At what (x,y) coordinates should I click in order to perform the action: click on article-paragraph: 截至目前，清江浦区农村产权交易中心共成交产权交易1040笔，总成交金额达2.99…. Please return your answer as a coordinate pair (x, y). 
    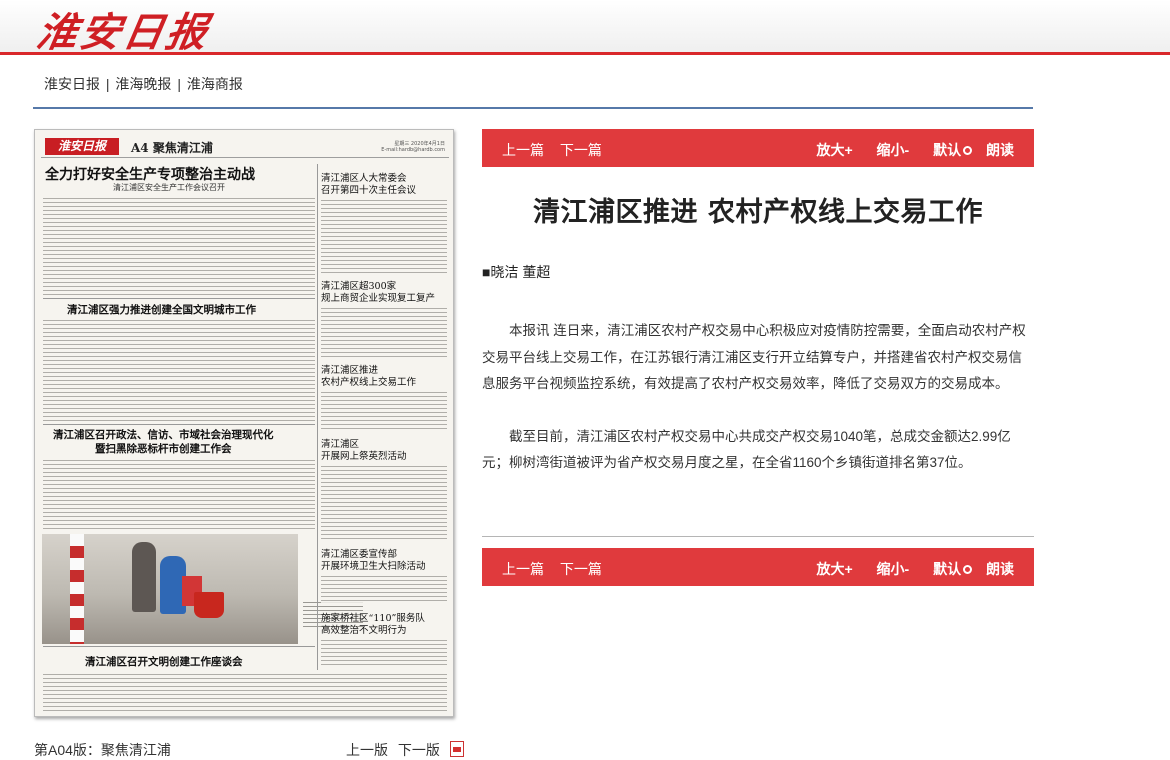
    Looking at the image, I should click on (746, 449).